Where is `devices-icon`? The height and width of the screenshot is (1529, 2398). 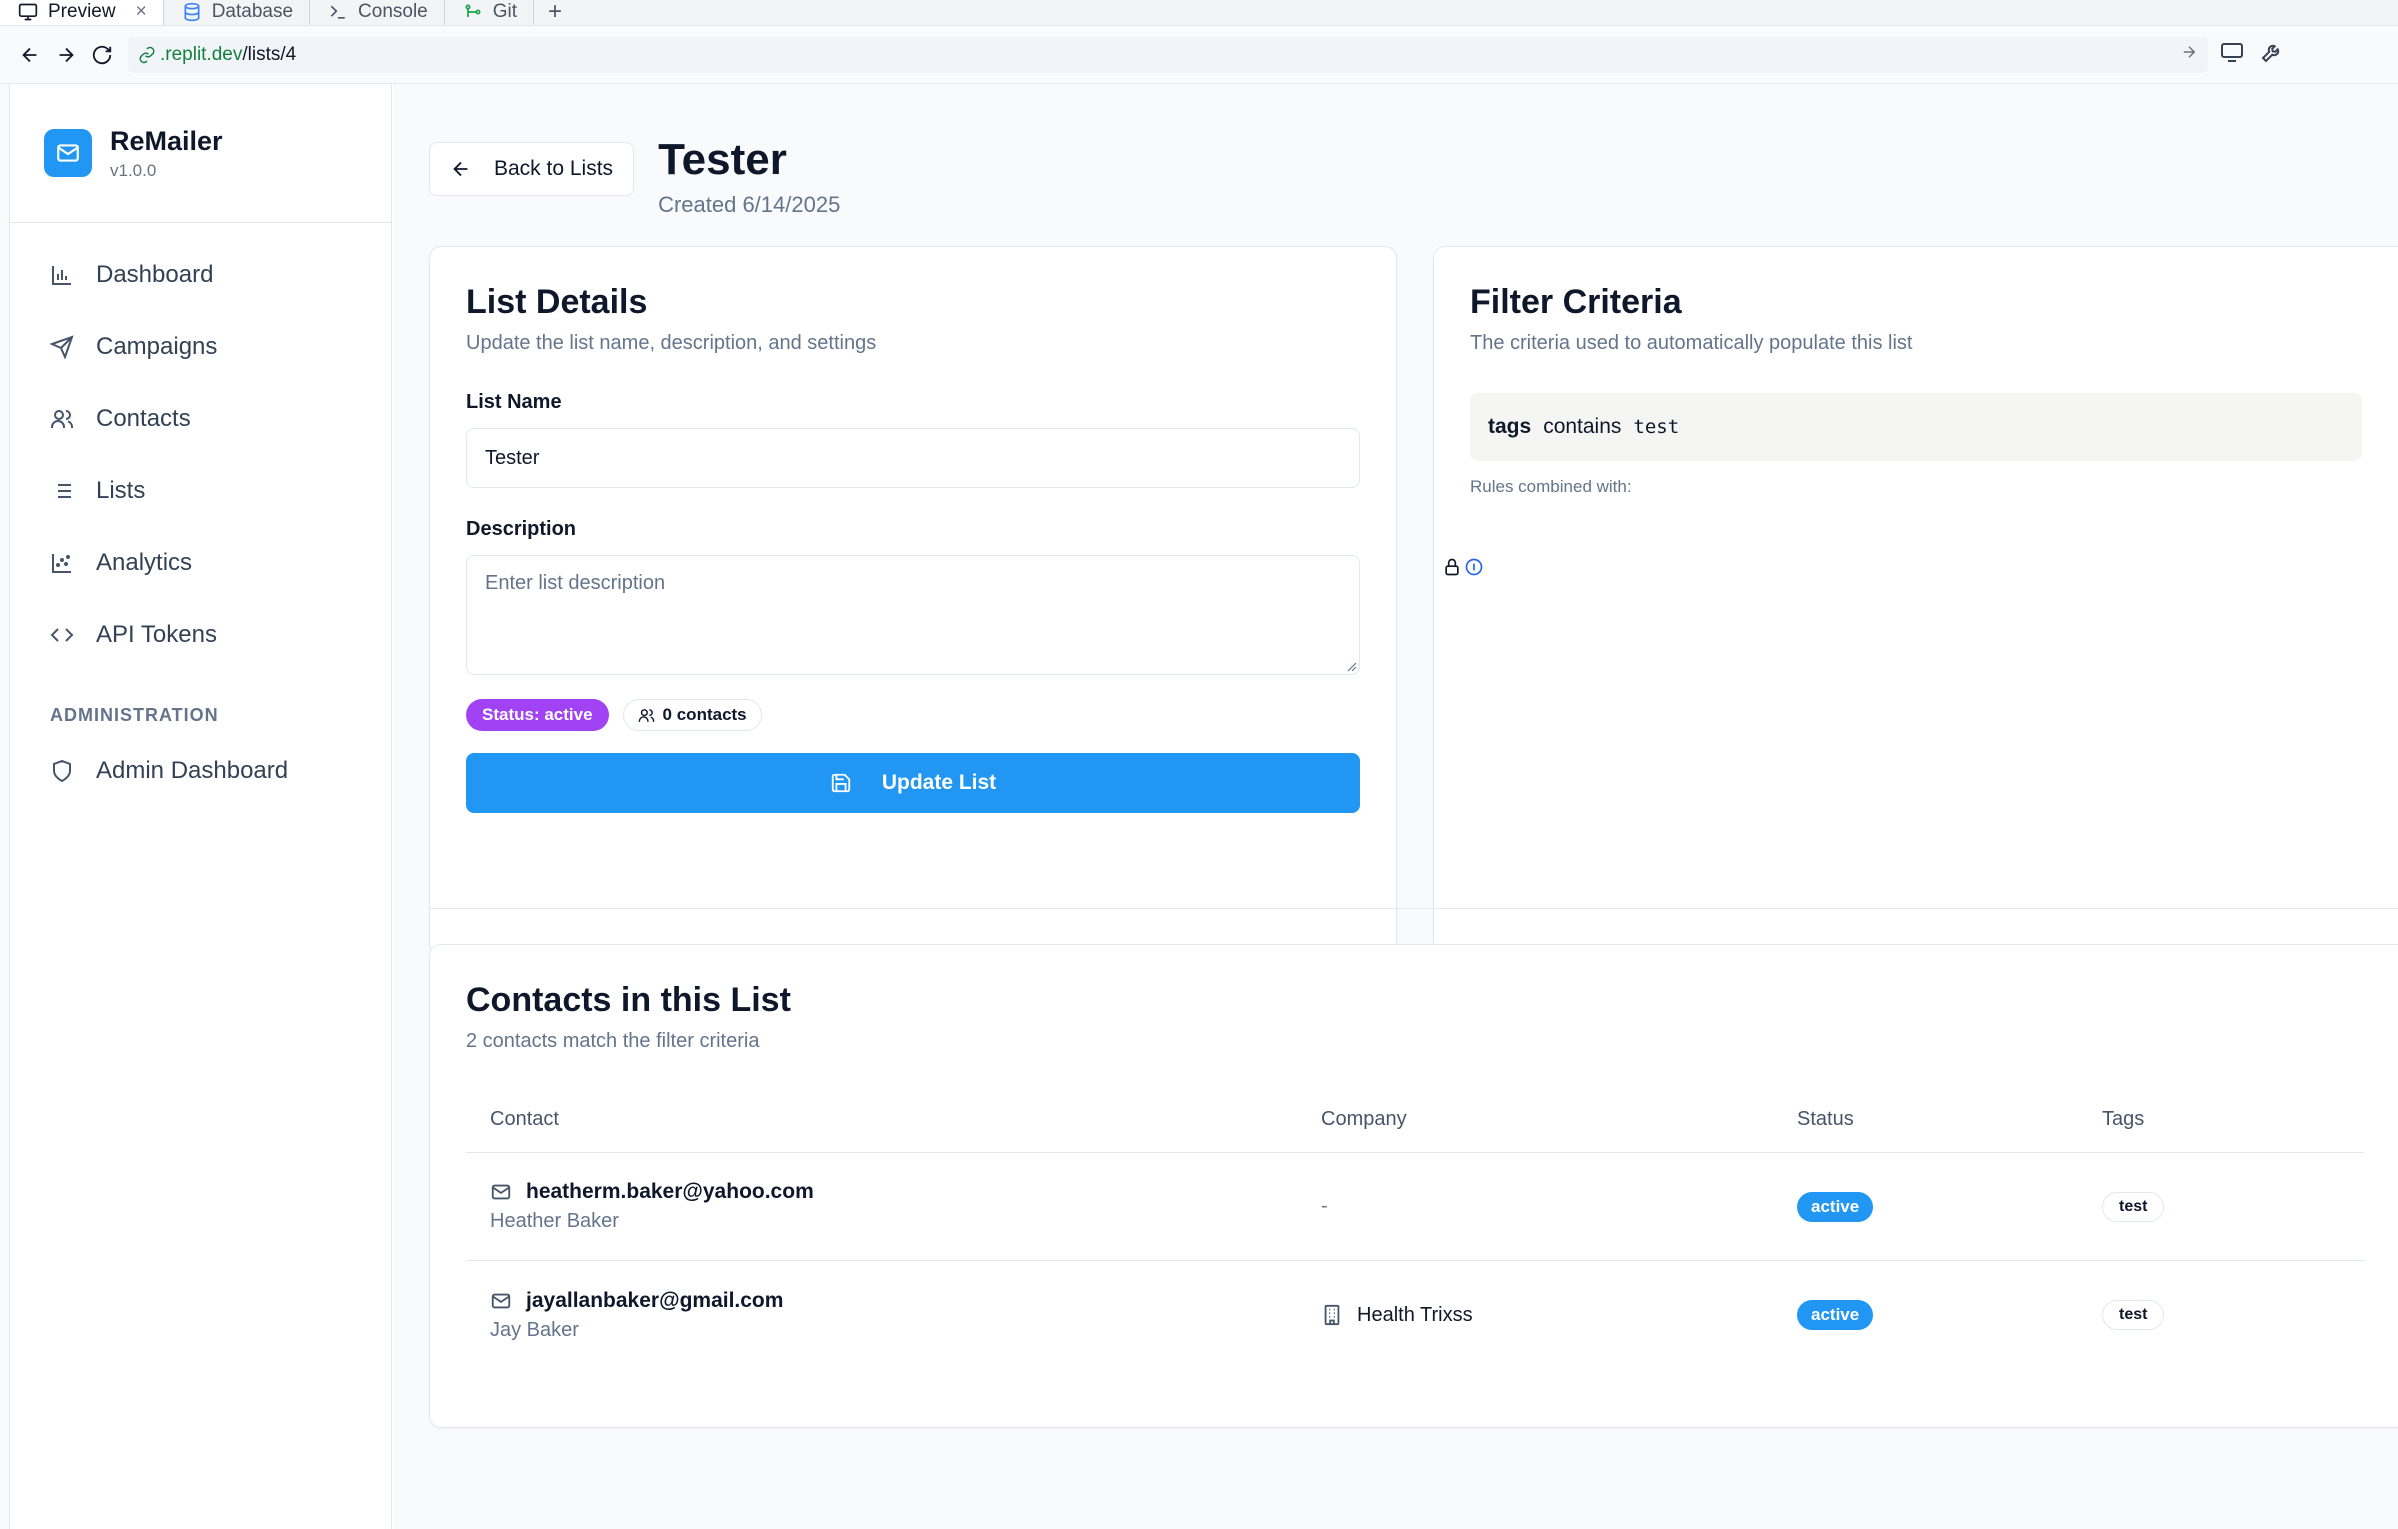
devices-icon is located at coordinates (2232, 54).